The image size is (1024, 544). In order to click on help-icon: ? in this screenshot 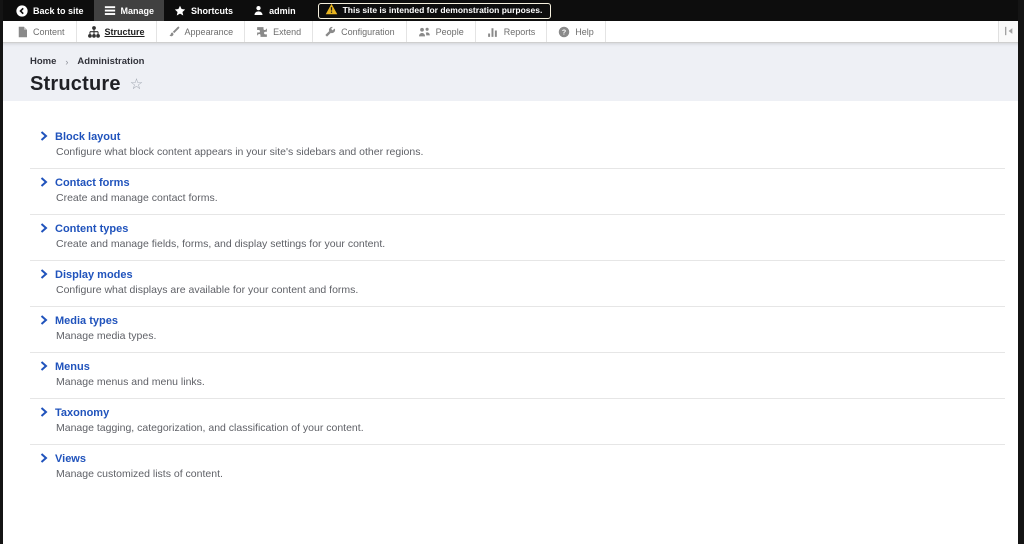, I will do `click(564, 32)`.